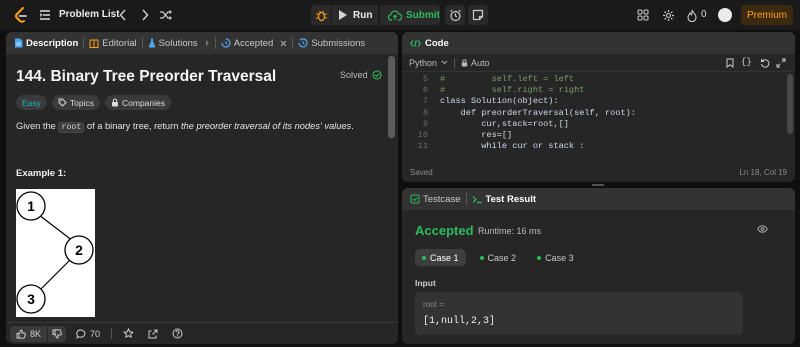  Describe the element at coordinates (455, 15) in the screenshot. I see `alarm-clock-icon` at that location.